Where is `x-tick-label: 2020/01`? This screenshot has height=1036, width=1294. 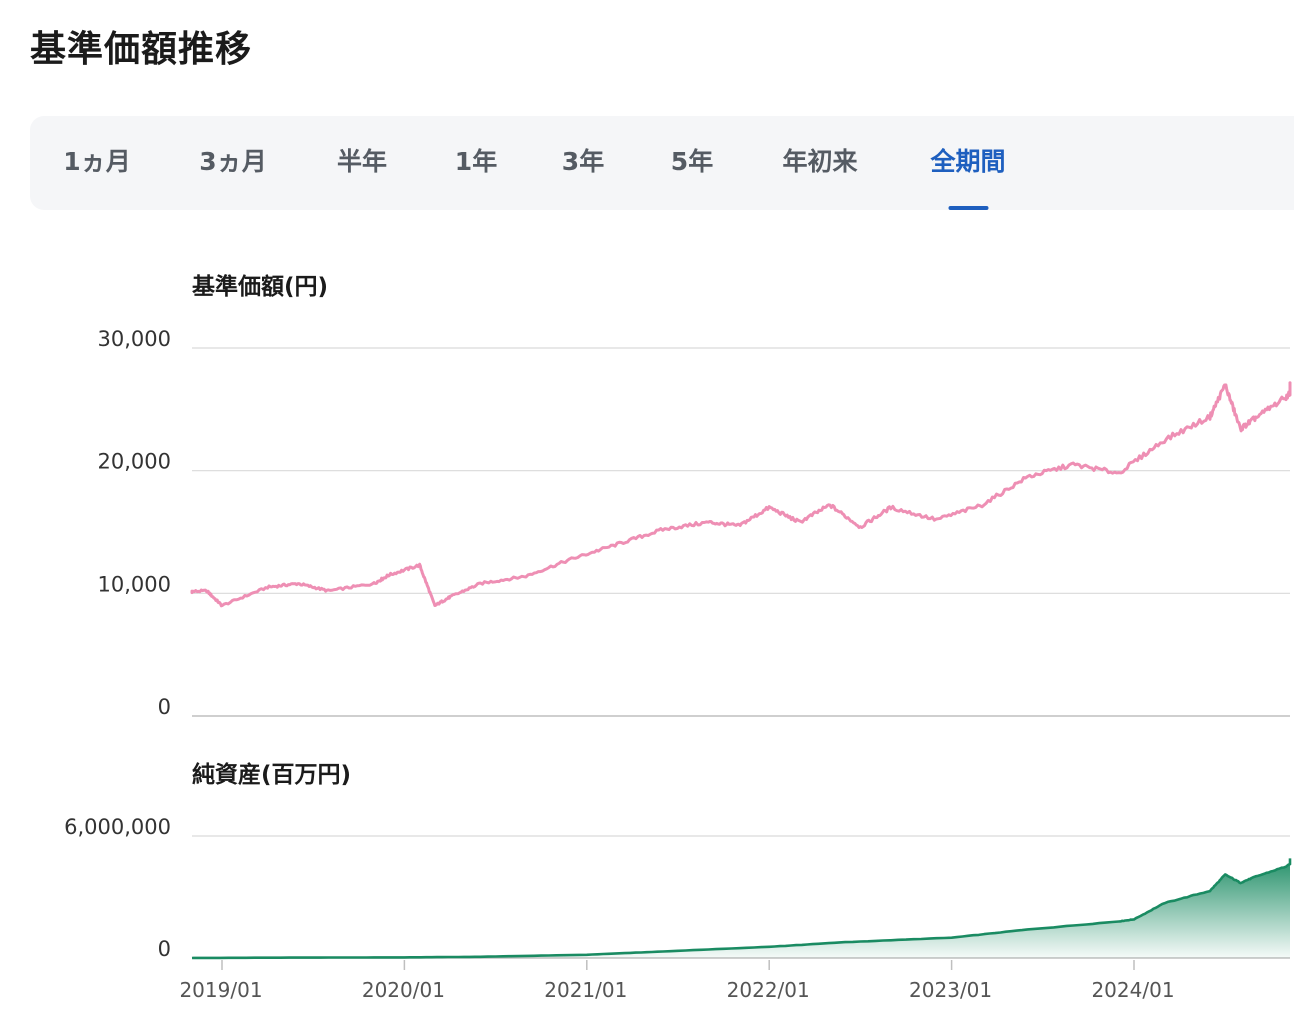 x-tick-label: 2020/01 is located at coordinates (403, 990).